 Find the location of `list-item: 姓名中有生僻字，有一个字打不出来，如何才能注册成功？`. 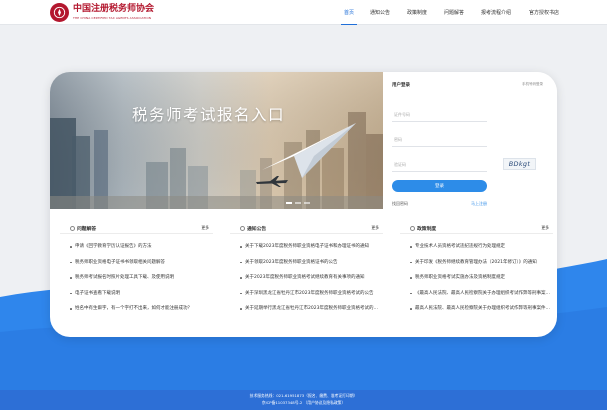

list-item: 姓名中有生僻字，有一个字打不出来，如何才能注册成功？ is located at coordinates (136, 309).